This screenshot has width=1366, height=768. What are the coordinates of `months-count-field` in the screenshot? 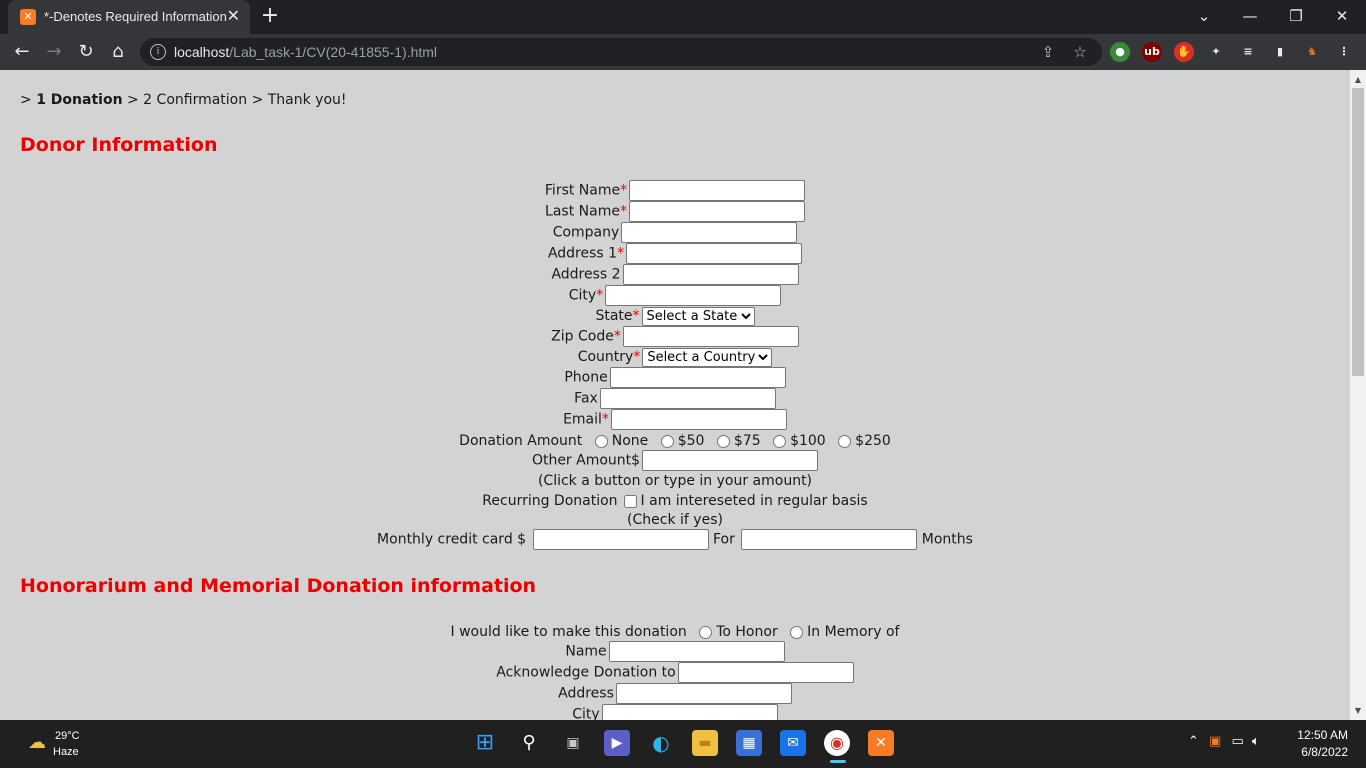 It's located at (829, 539).